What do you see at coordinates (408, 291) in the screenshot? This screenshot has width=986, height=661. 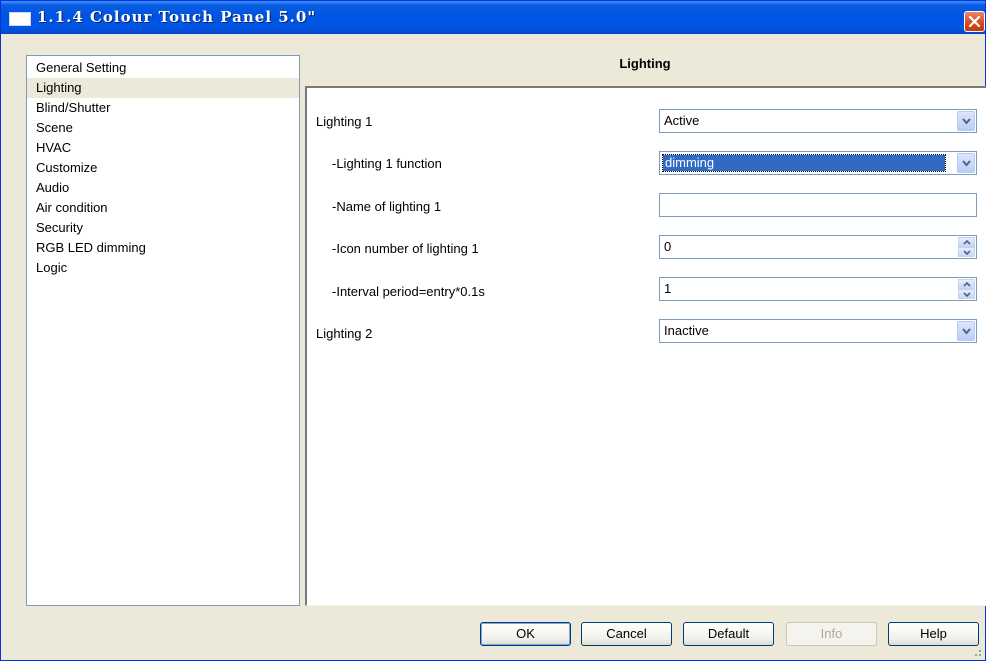 I see `interval-period-label: -Interval period=entry*0.1s` at bounding box center [408, 291].